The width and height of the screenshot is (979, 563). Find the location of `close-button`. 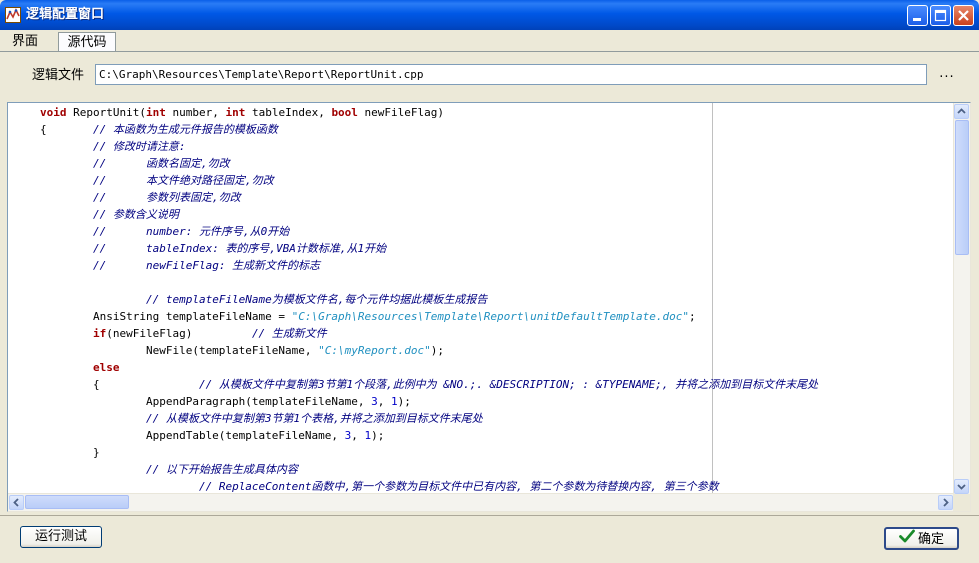

close-button is located at coordinates (963, 15).